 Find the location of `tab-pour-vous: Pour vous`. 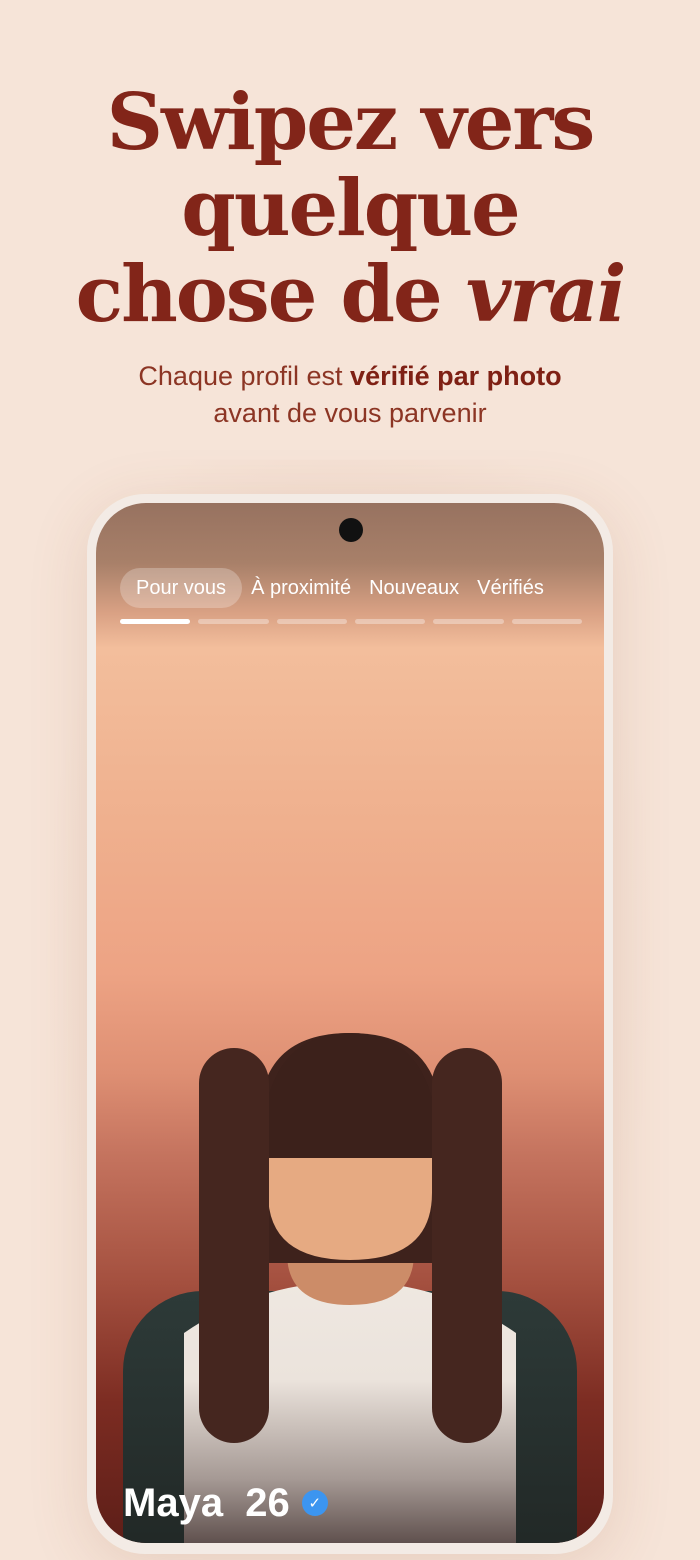

tab-pour-vous: Pour vous is located at coordinates (181, 588).